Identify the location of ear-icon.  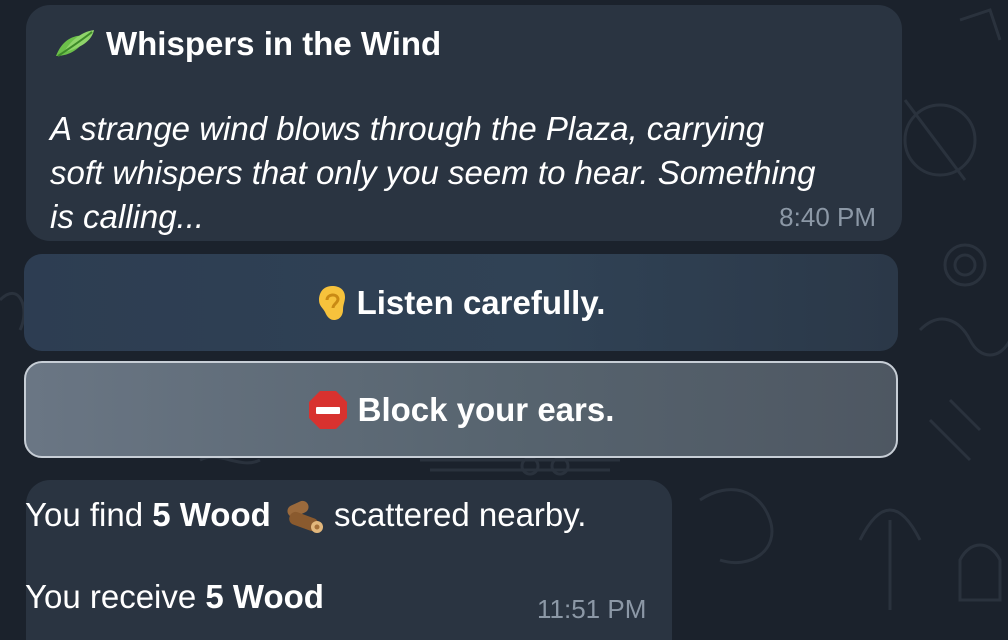
(331, 302).